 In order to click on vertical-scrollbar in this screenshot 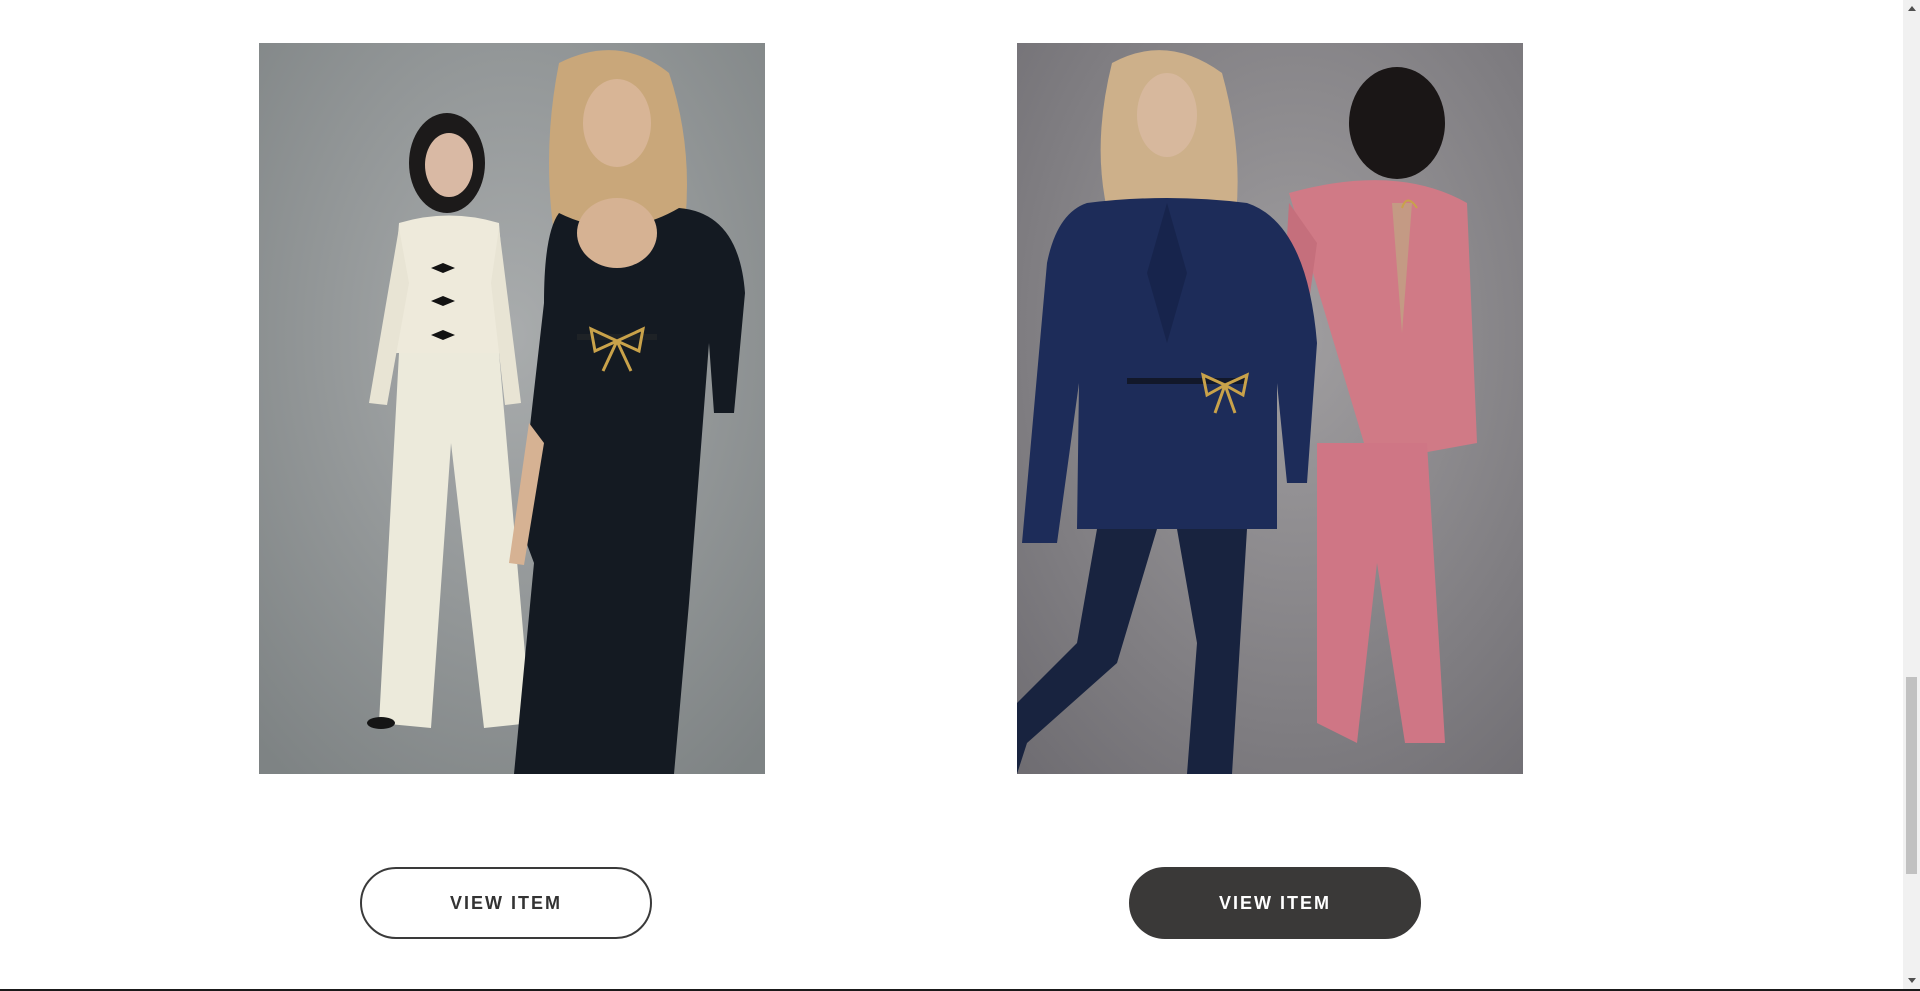, I will do `click(1911, 494)`.